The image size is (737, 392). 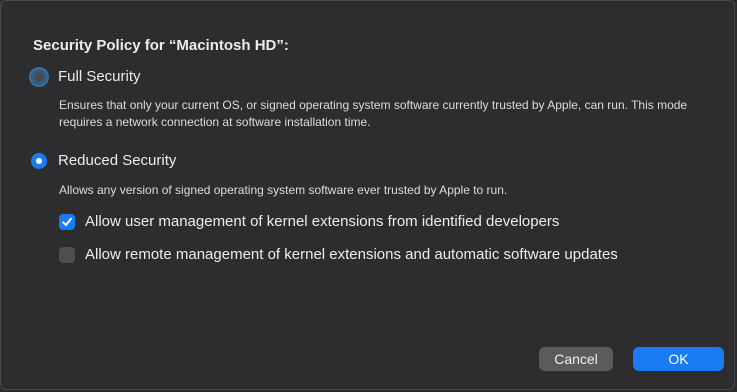 What do you see at coordinates (67, 254) in the screenshot?
I see `remote-management-checkbox` at bounding box center [67, 254].